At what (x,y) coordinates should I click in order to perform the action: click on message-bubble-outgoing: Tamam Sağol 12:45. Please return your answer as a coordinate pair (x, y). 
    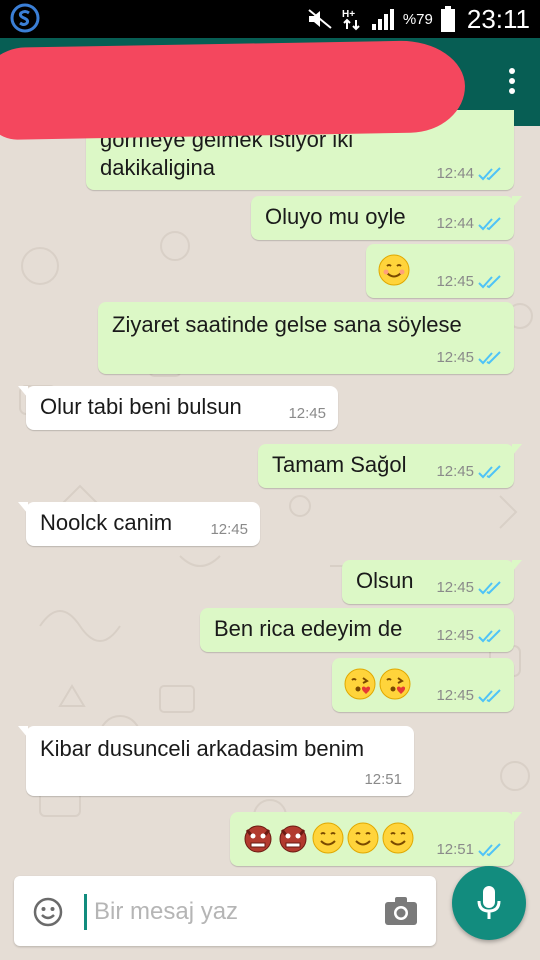
    Looking at the image, I should click on (390, 466).